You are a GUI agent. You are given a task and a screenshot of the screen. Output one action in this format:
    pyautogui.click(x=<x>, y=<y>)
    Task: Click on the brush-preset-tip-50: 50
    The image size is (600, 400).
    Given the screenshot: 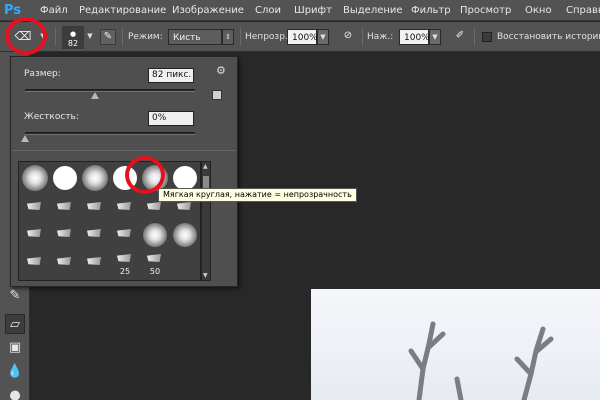 What is the action you would take?
    pyautogui.click(x=155, y=265)
    